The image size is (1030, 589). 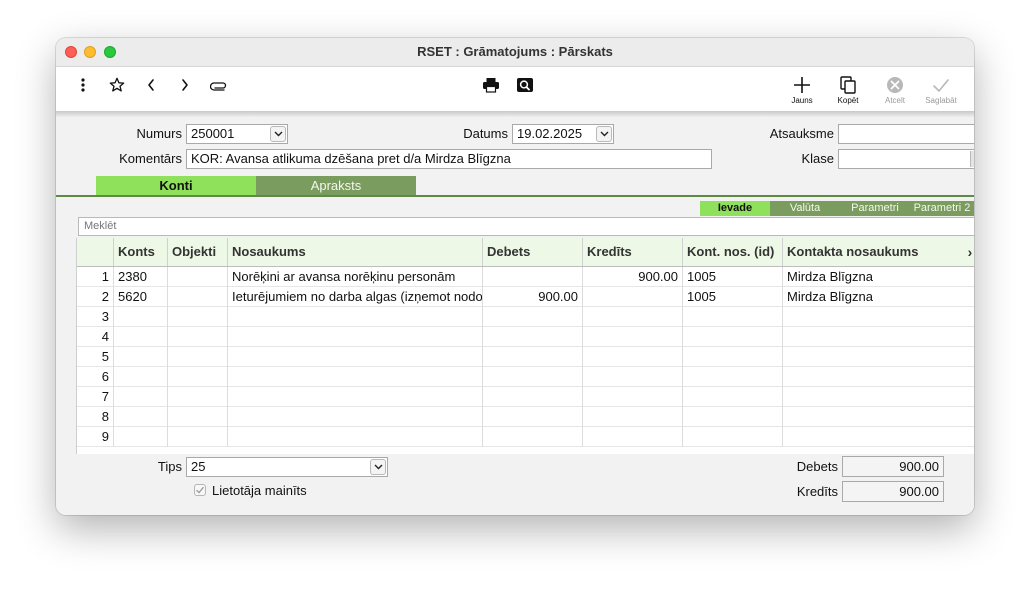 I want to click on cell-nosaukums: Norēķini ar avansa norēķinu personām, so click(x=354, y=277).